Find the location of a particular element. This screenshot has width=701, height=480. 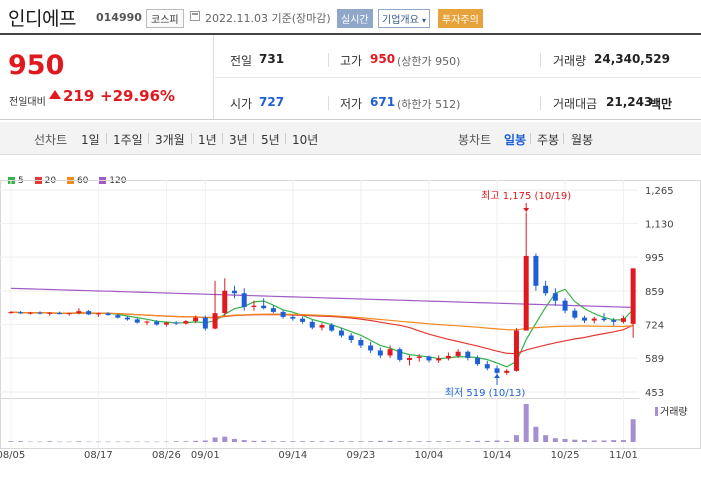

y-tick-label: 995 is located at coordinates (654, 258).